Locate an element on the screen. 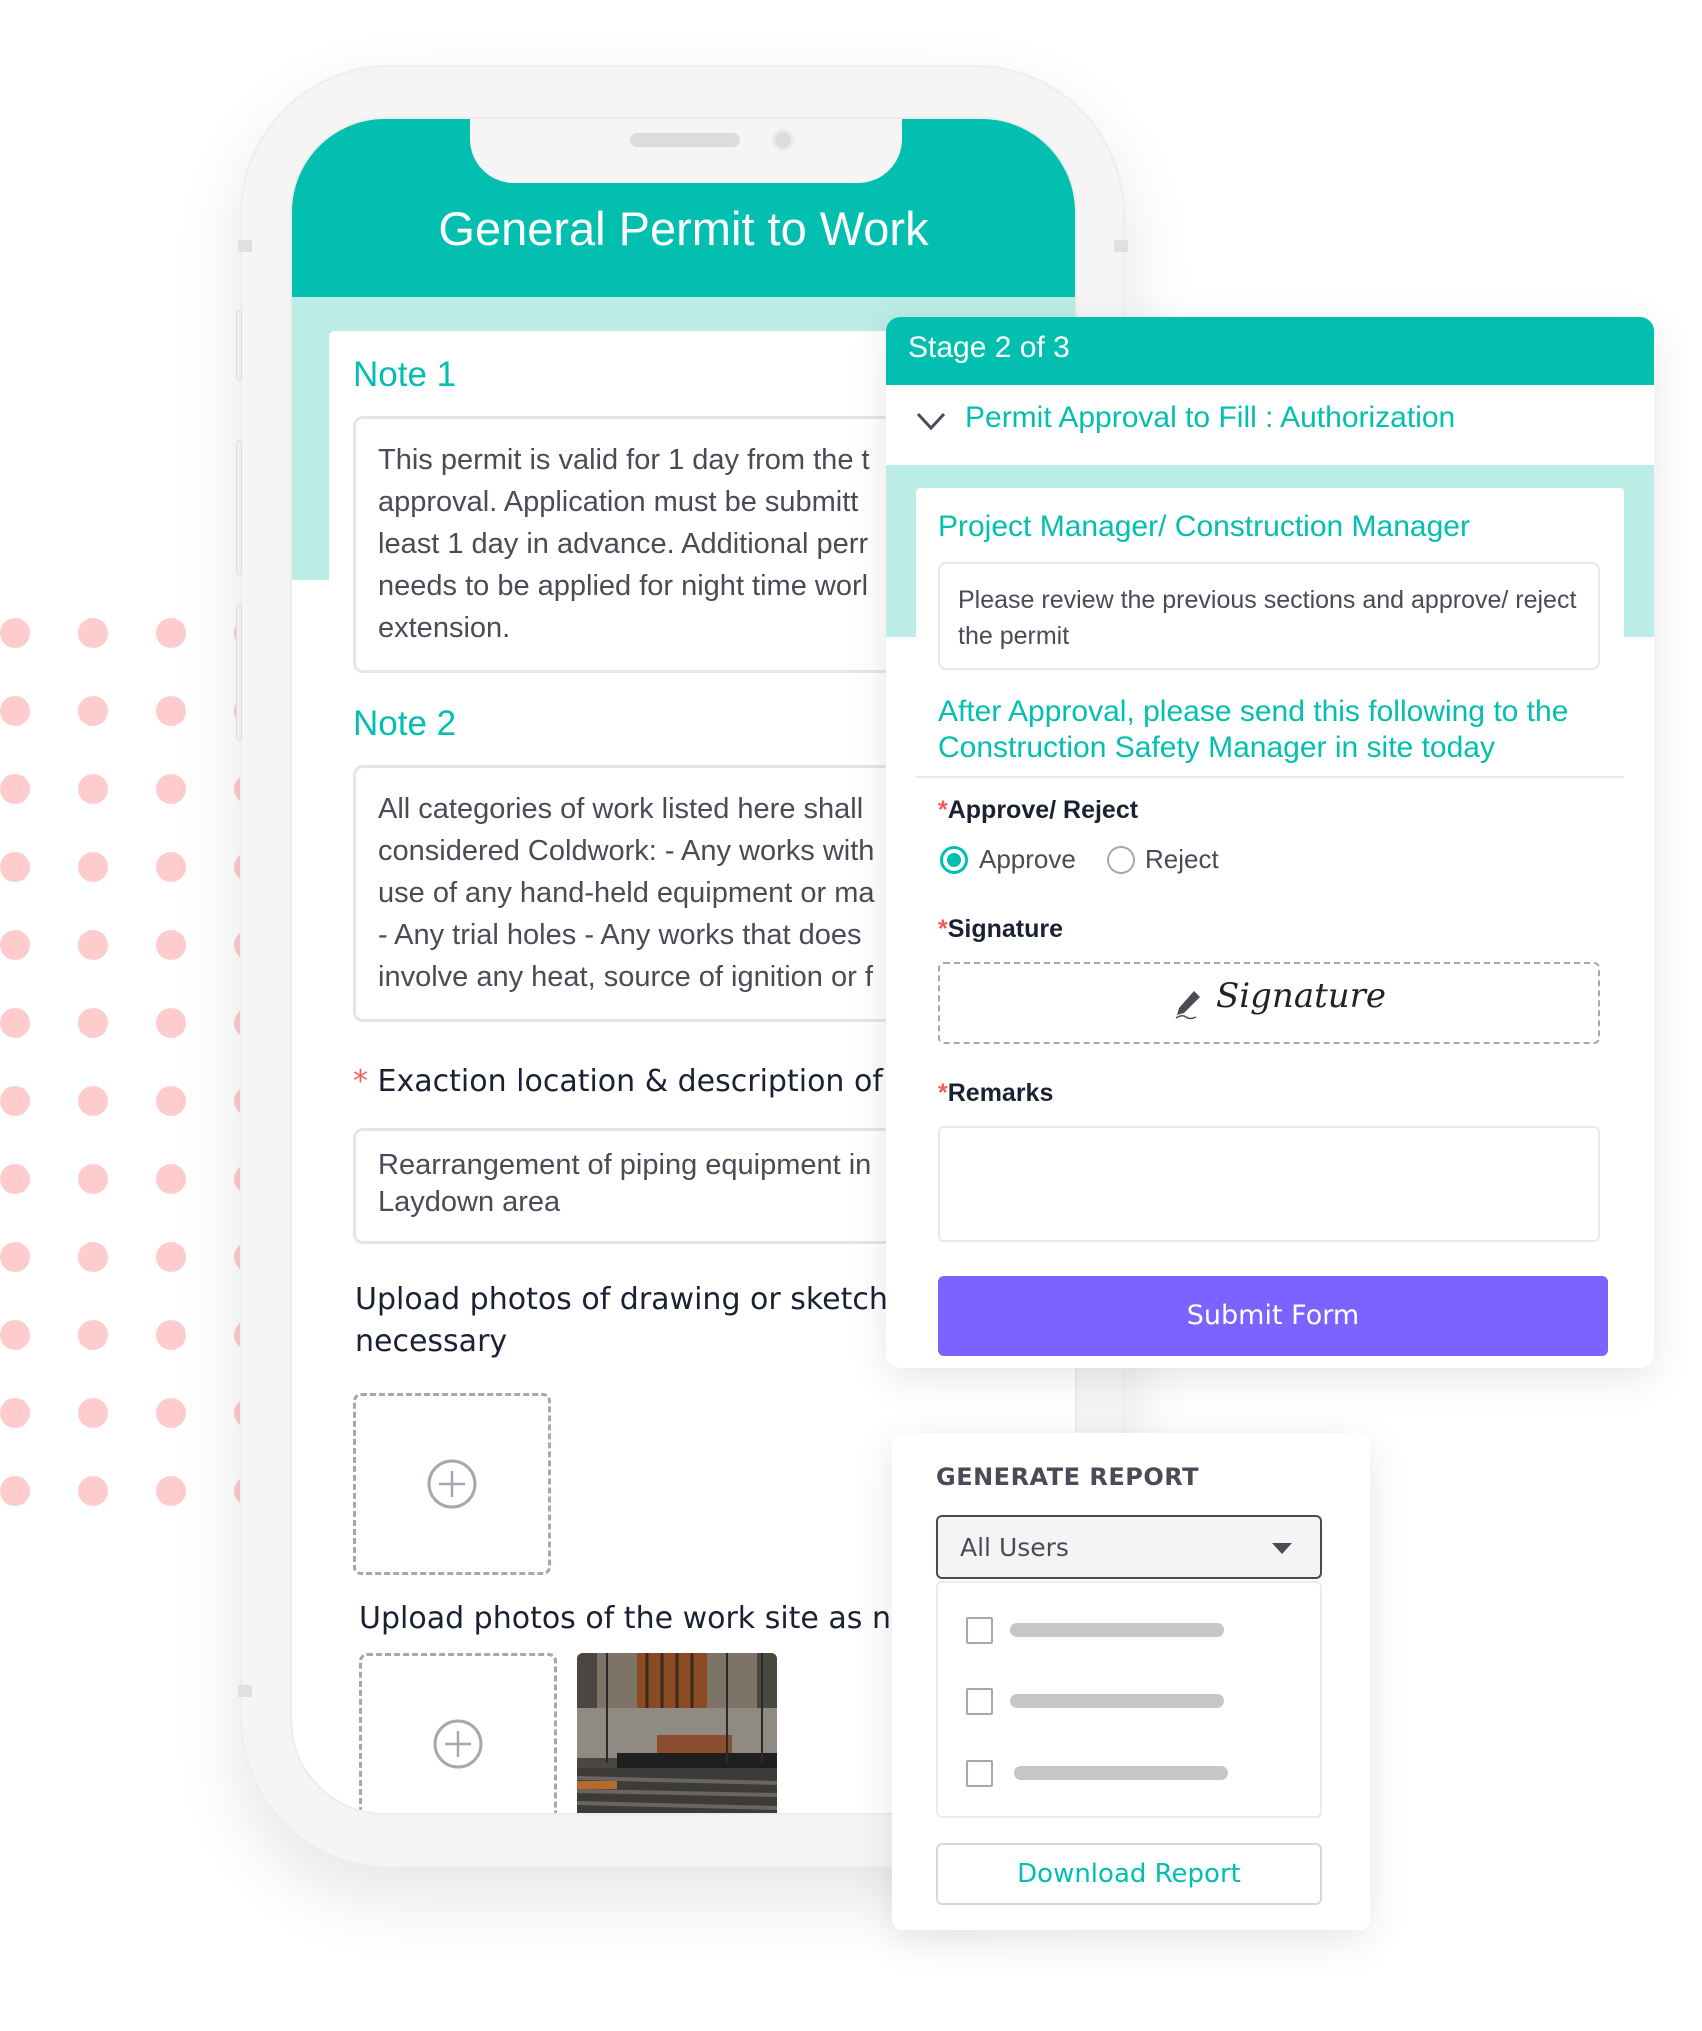 The width and height of the screenshot is (1702, 2031). upload-drawings-line: necessary is located at coordinates (431, 1341).